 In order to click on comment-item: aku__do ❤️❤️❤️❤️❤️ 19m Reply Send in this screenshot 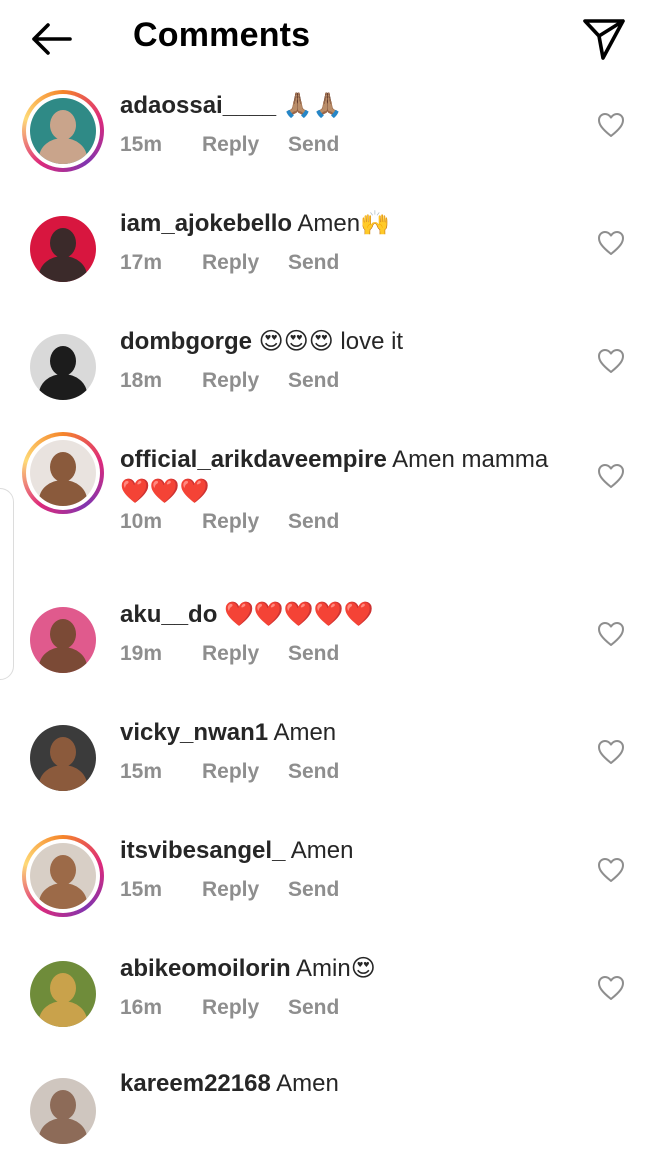, I will do `click(331, 646)`.